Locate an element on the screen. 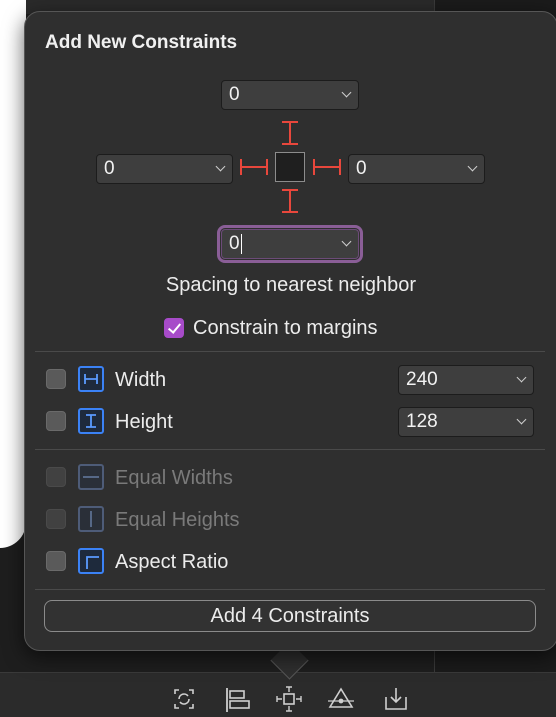 This screenshot has width=556, height=717. left-strut is located at coordinates (254, 167).